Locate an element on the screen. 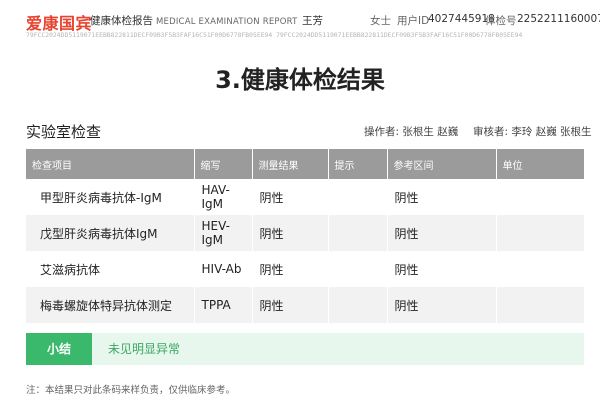 This screenshot has width=600, height=400. table-row: 甲型肝炎病毒抗体-IgM HAV-IgM 阴性 阴性 is located at coordinates (305, 197).